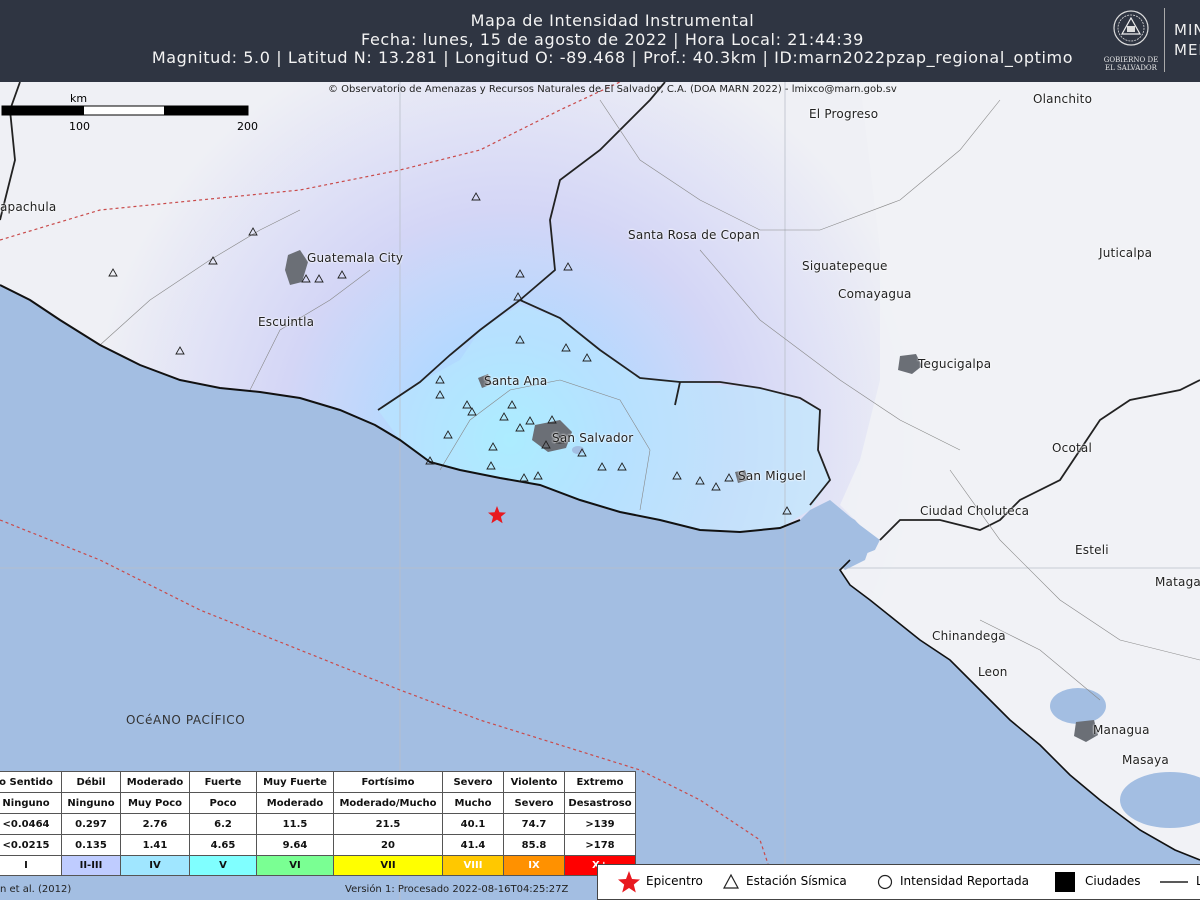 The width and height of the screenshot is (1200, 900). What do you see at coordinates (388, 824) in the screenshot?
I see `legend-cell: 21.5` at bounding box center [388, 824].